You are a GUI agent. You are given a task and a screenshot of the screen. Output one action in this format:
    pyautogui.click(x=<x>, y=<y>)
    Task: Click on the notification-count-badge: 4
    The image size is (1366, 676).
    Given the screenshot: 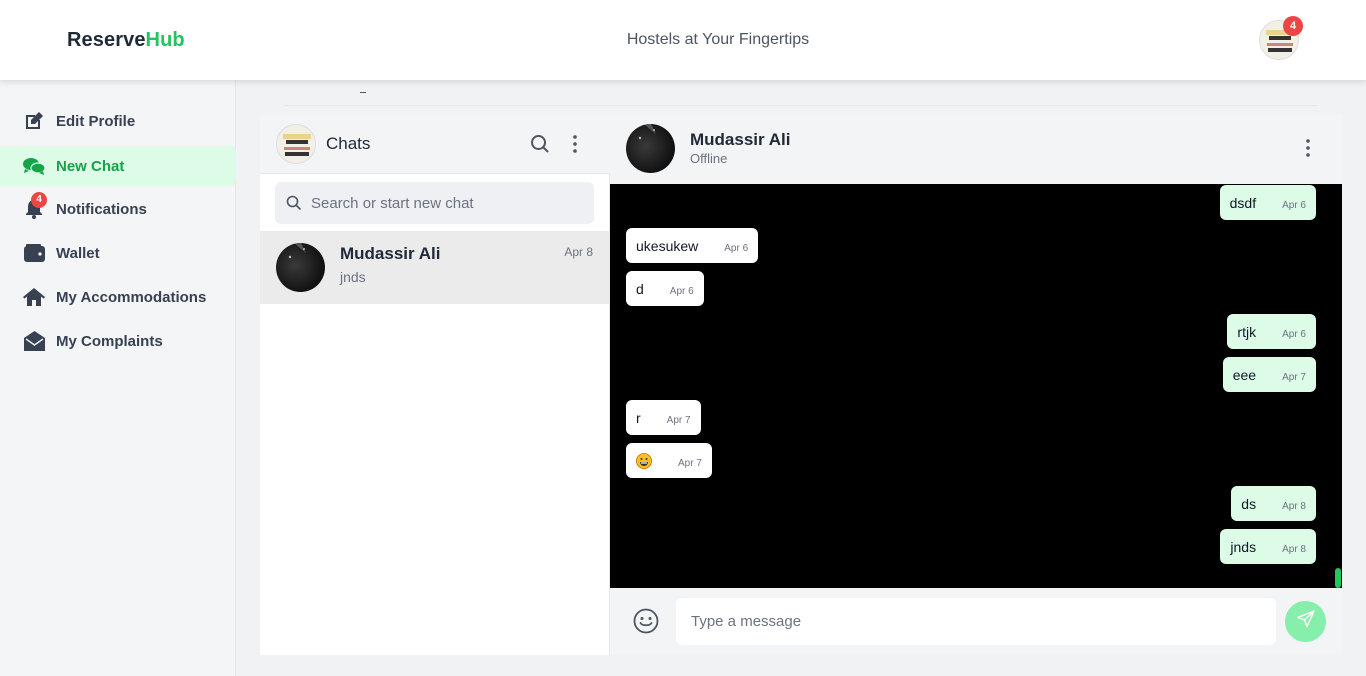 What is the action you would take?
    pyautogui.click(x=1293, y=26)
    